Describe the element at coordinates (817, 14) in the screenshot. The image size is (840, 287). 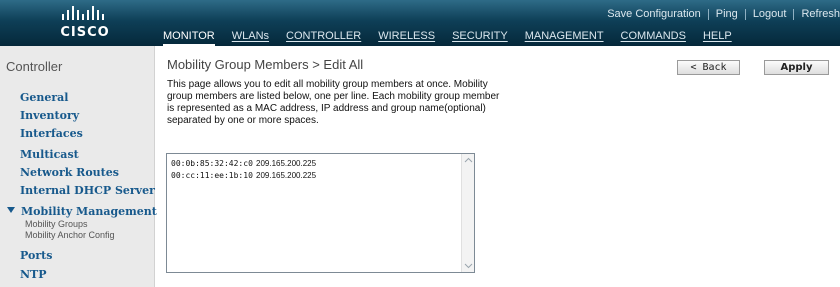
I see `refresh-link: Refresh` at that location.